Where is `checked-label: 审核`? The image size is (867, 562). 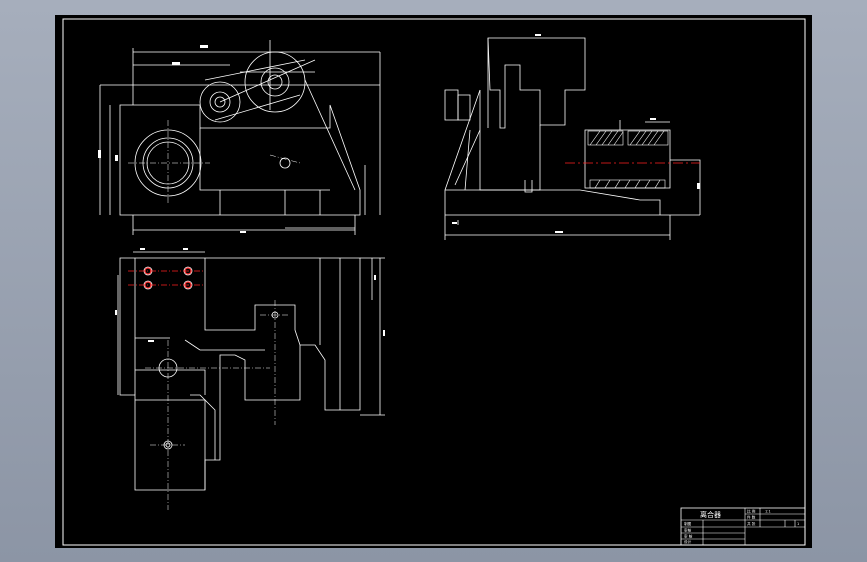 checked-label: 审核 is located at coordinates (688, 530).